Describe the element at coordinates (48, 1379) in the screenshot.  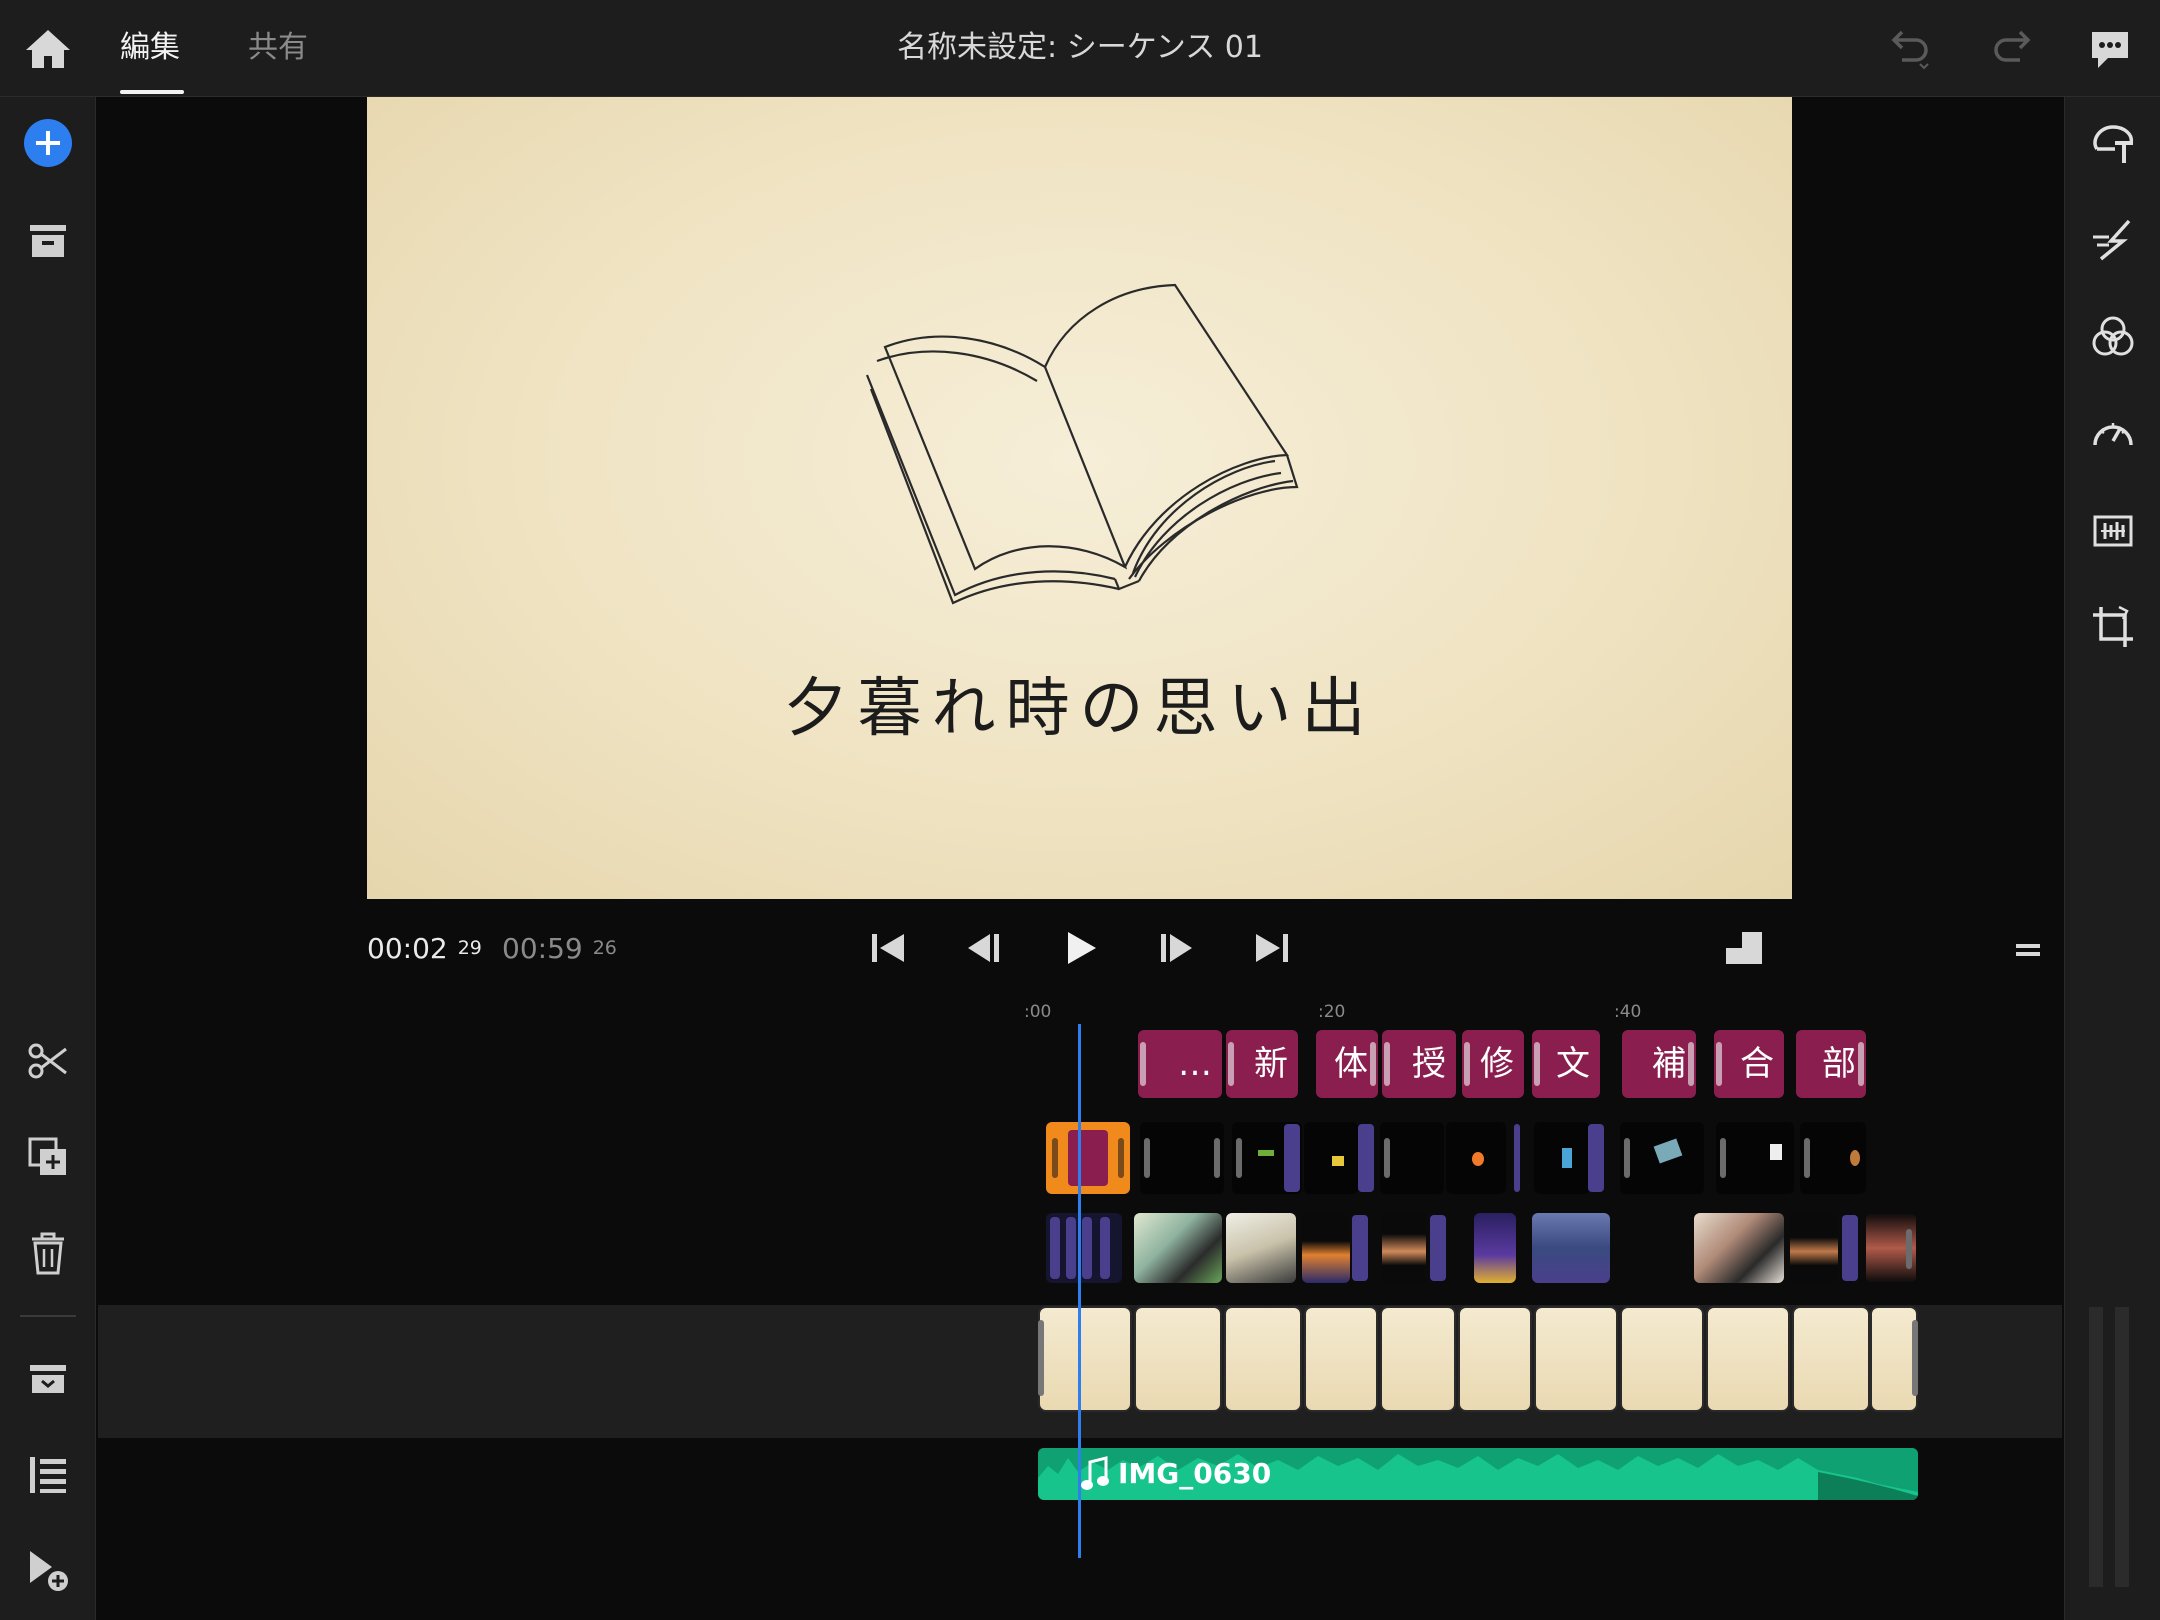
I see `archive-icon` at that location.